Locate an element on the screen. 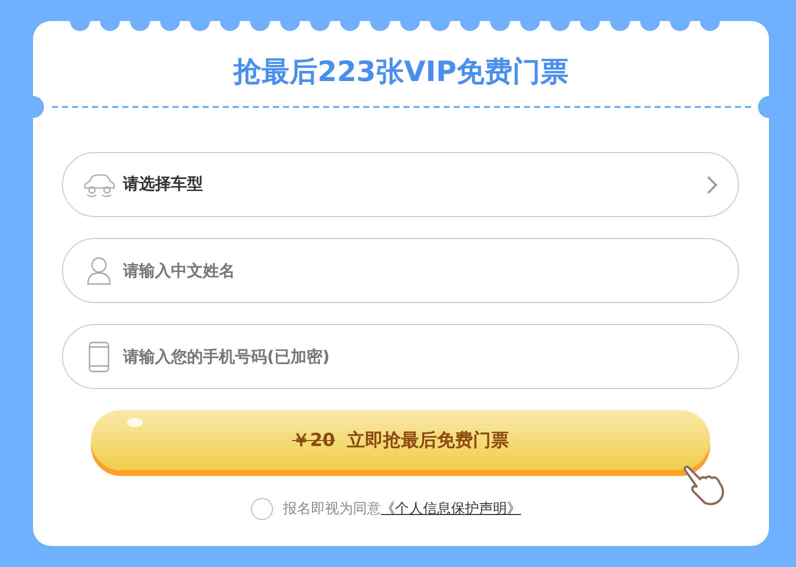 The width and height of the screenshot is (796, 567). car-model-select: 请选择车型 is located at coordinates (400, 184).